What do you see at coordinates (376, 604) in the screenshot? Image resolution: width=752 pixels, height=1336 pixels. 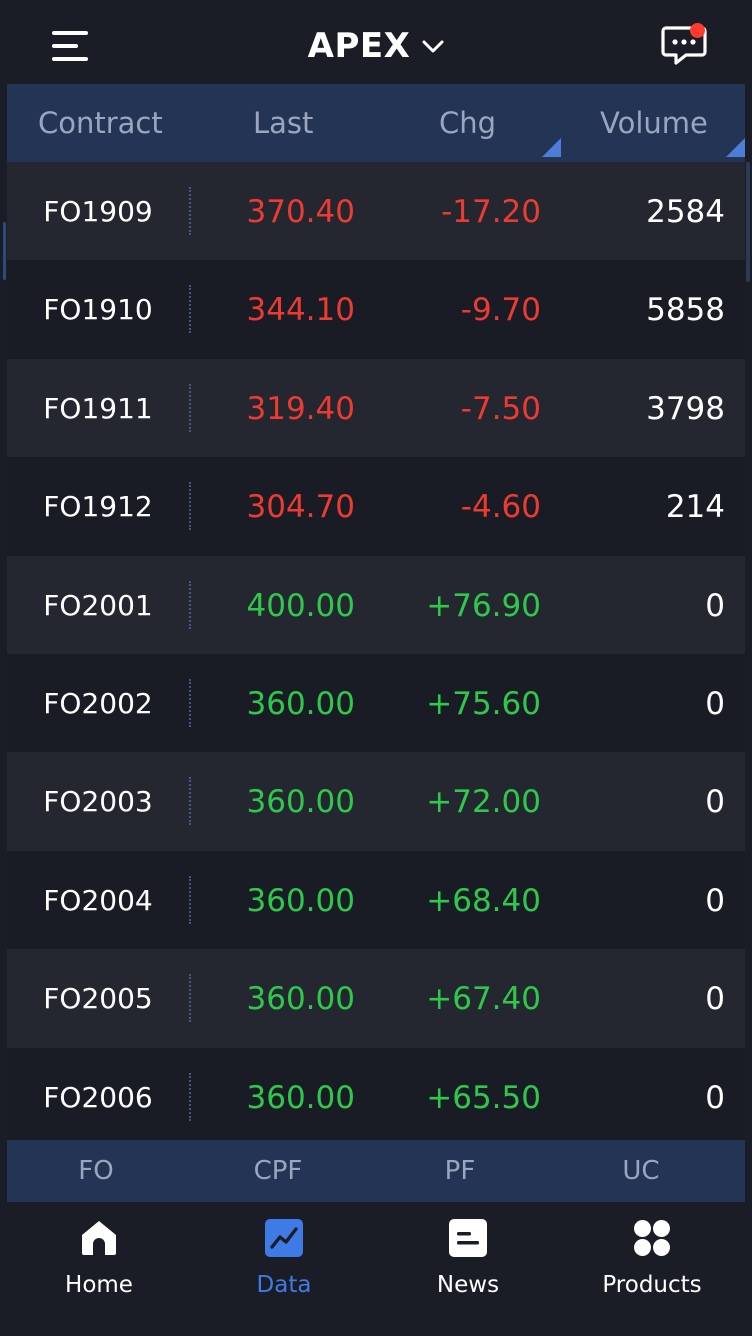 I see `table-row: FO2001 400.00 +76.90 0` at bounding box center [376, 604].